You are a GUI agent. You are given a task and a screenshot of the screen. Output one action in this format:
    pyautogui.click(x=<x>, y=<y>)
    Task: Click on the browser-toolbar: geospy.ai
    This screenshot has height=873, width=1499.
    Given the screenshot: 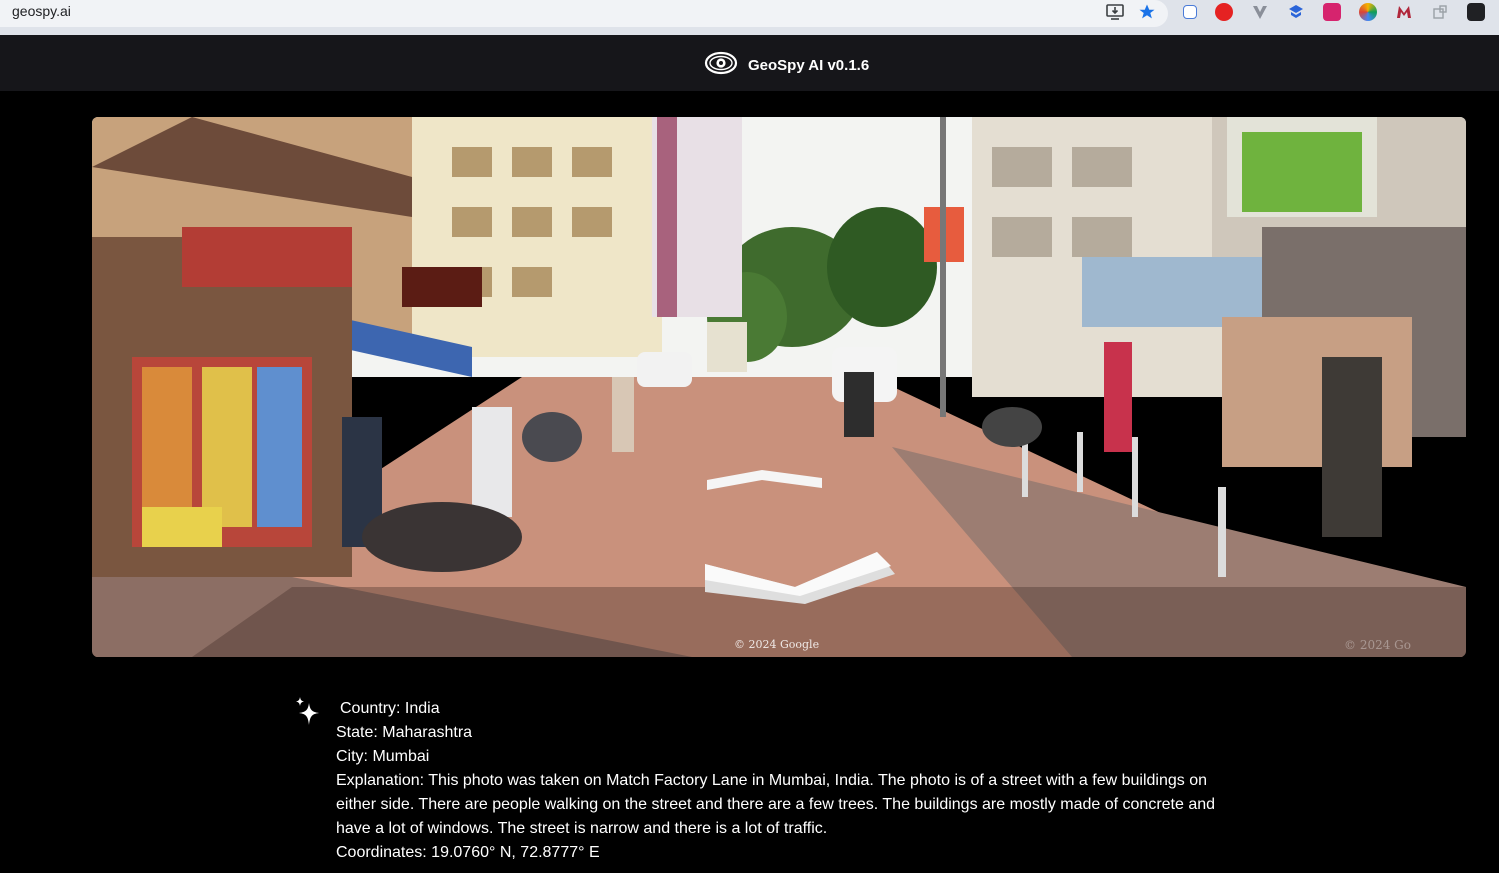 What is the action you would take?
    pyautogui.click(x=749, y=17)
    